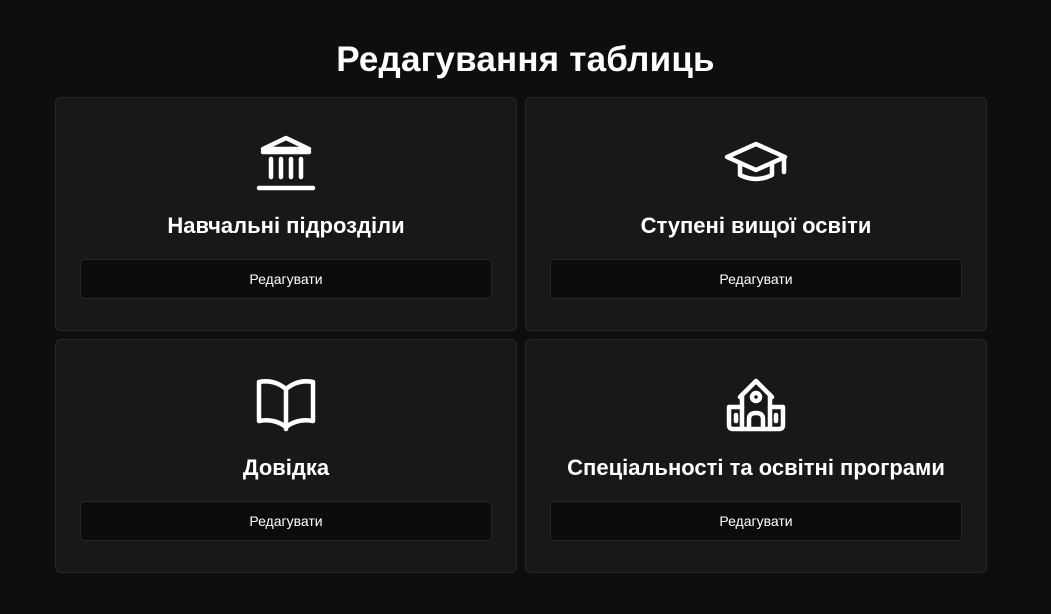 The width and height of the screenshot is (1051, 614). I want to click on school-building-icon, so click(756, 405).